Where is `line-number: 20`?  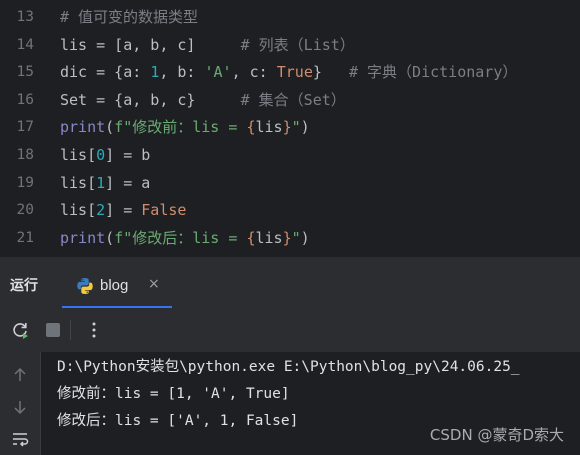 line-number: 20 is located at coordinates (25, 210).